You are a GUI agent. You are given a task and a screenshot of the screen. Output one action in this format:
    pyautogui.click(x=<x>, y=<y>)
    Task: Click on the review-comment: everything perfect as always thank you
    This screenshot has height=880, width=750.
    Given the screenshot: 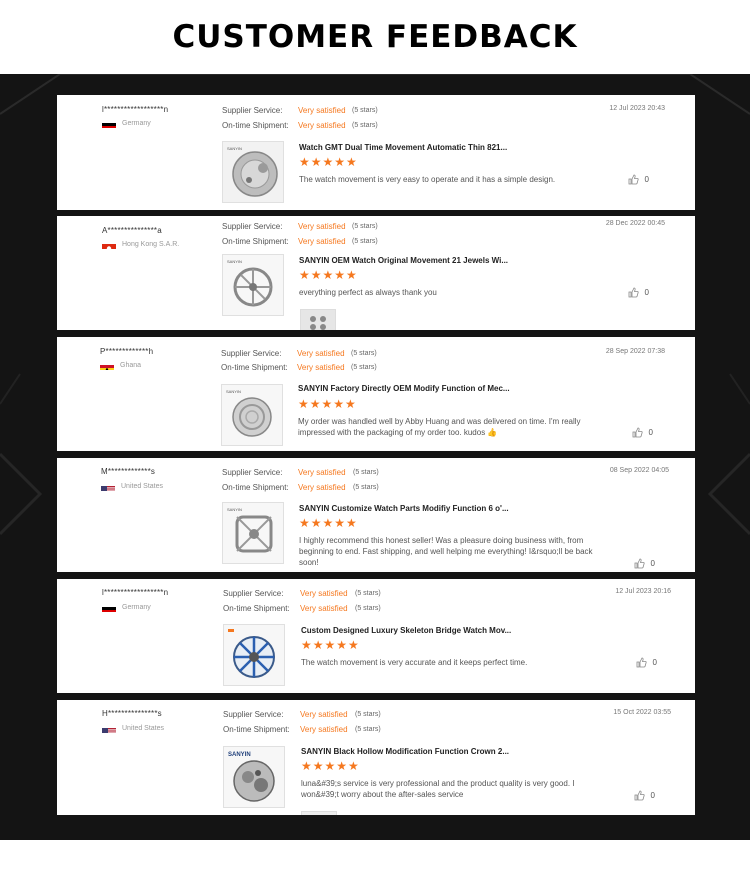 What is the action you would take?
    pyautogui.click(x=368, y=292)
    